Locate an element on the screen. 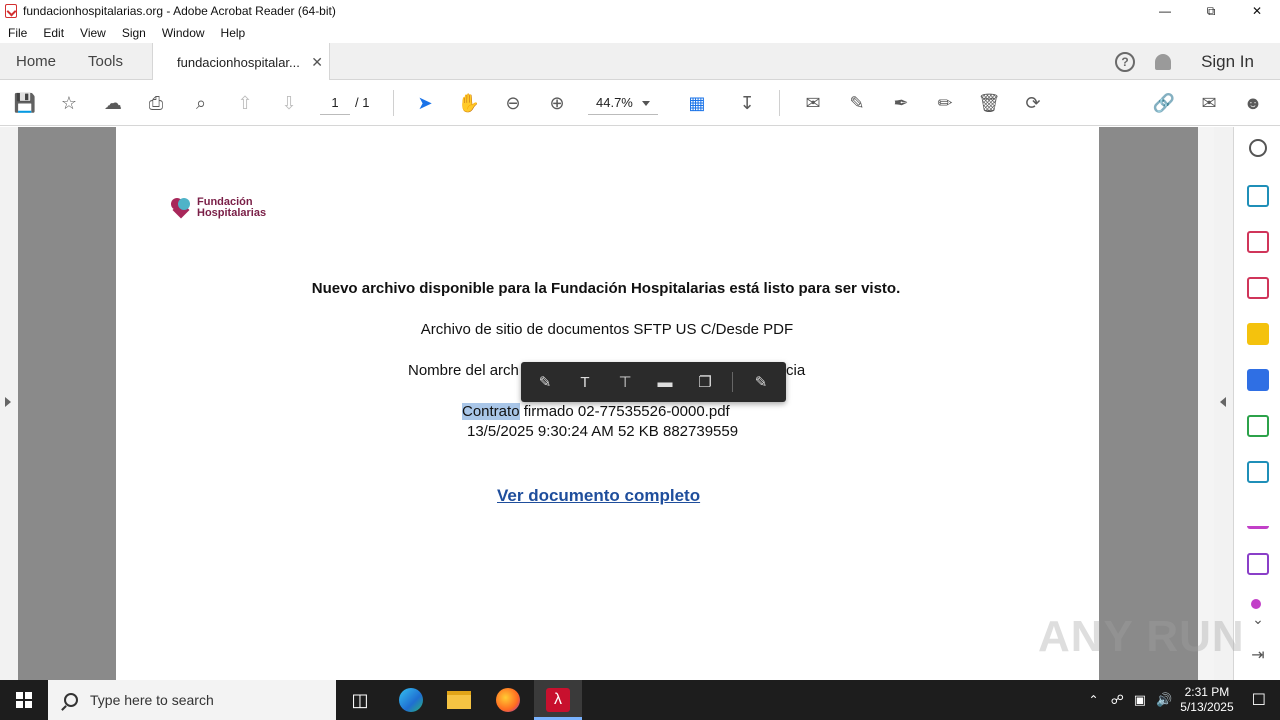 The width and height of the screenshot is (1280, 720). zoom-search-icon is located at coordinates (1258, 148).